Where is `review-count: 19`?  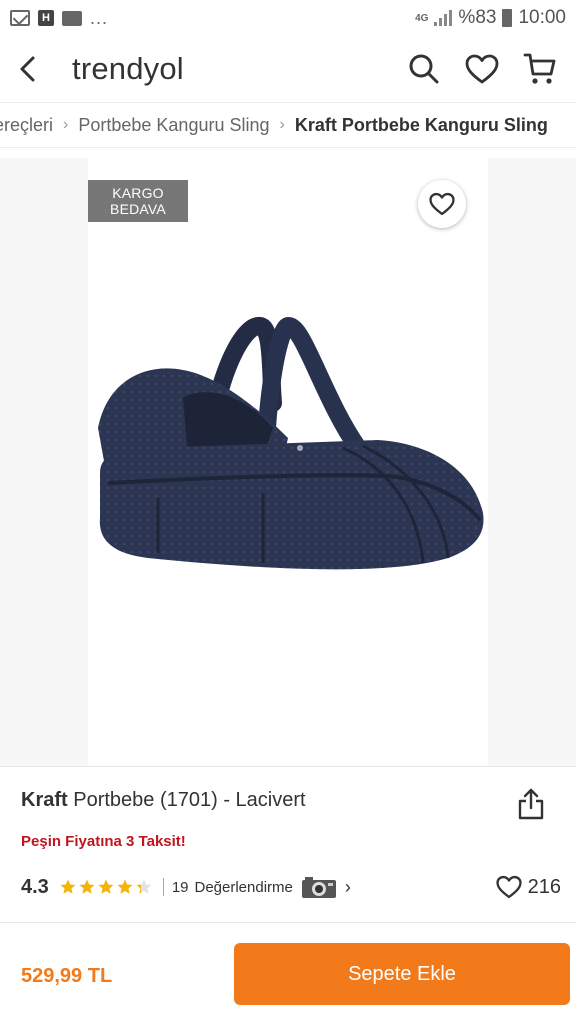 review-count: 19 is located at coordinates (180, 887).